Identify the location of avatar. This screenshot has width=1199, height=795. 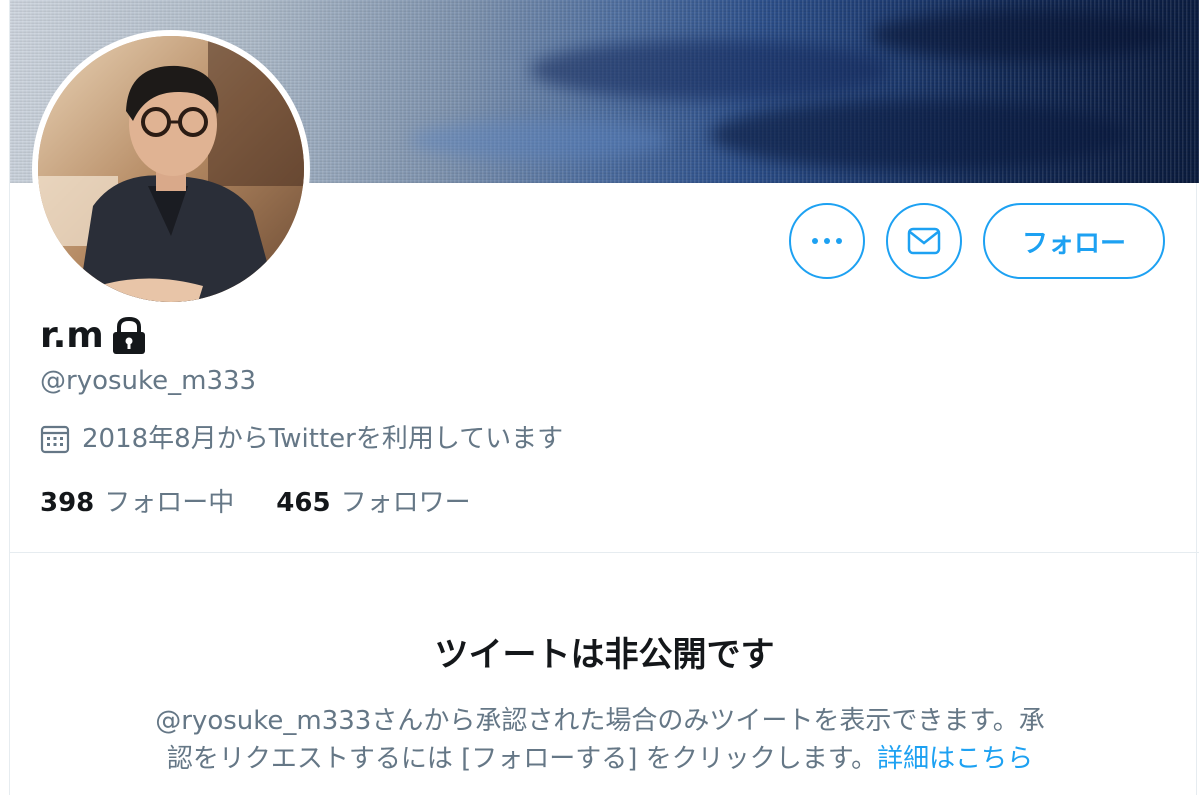
(171, 169).